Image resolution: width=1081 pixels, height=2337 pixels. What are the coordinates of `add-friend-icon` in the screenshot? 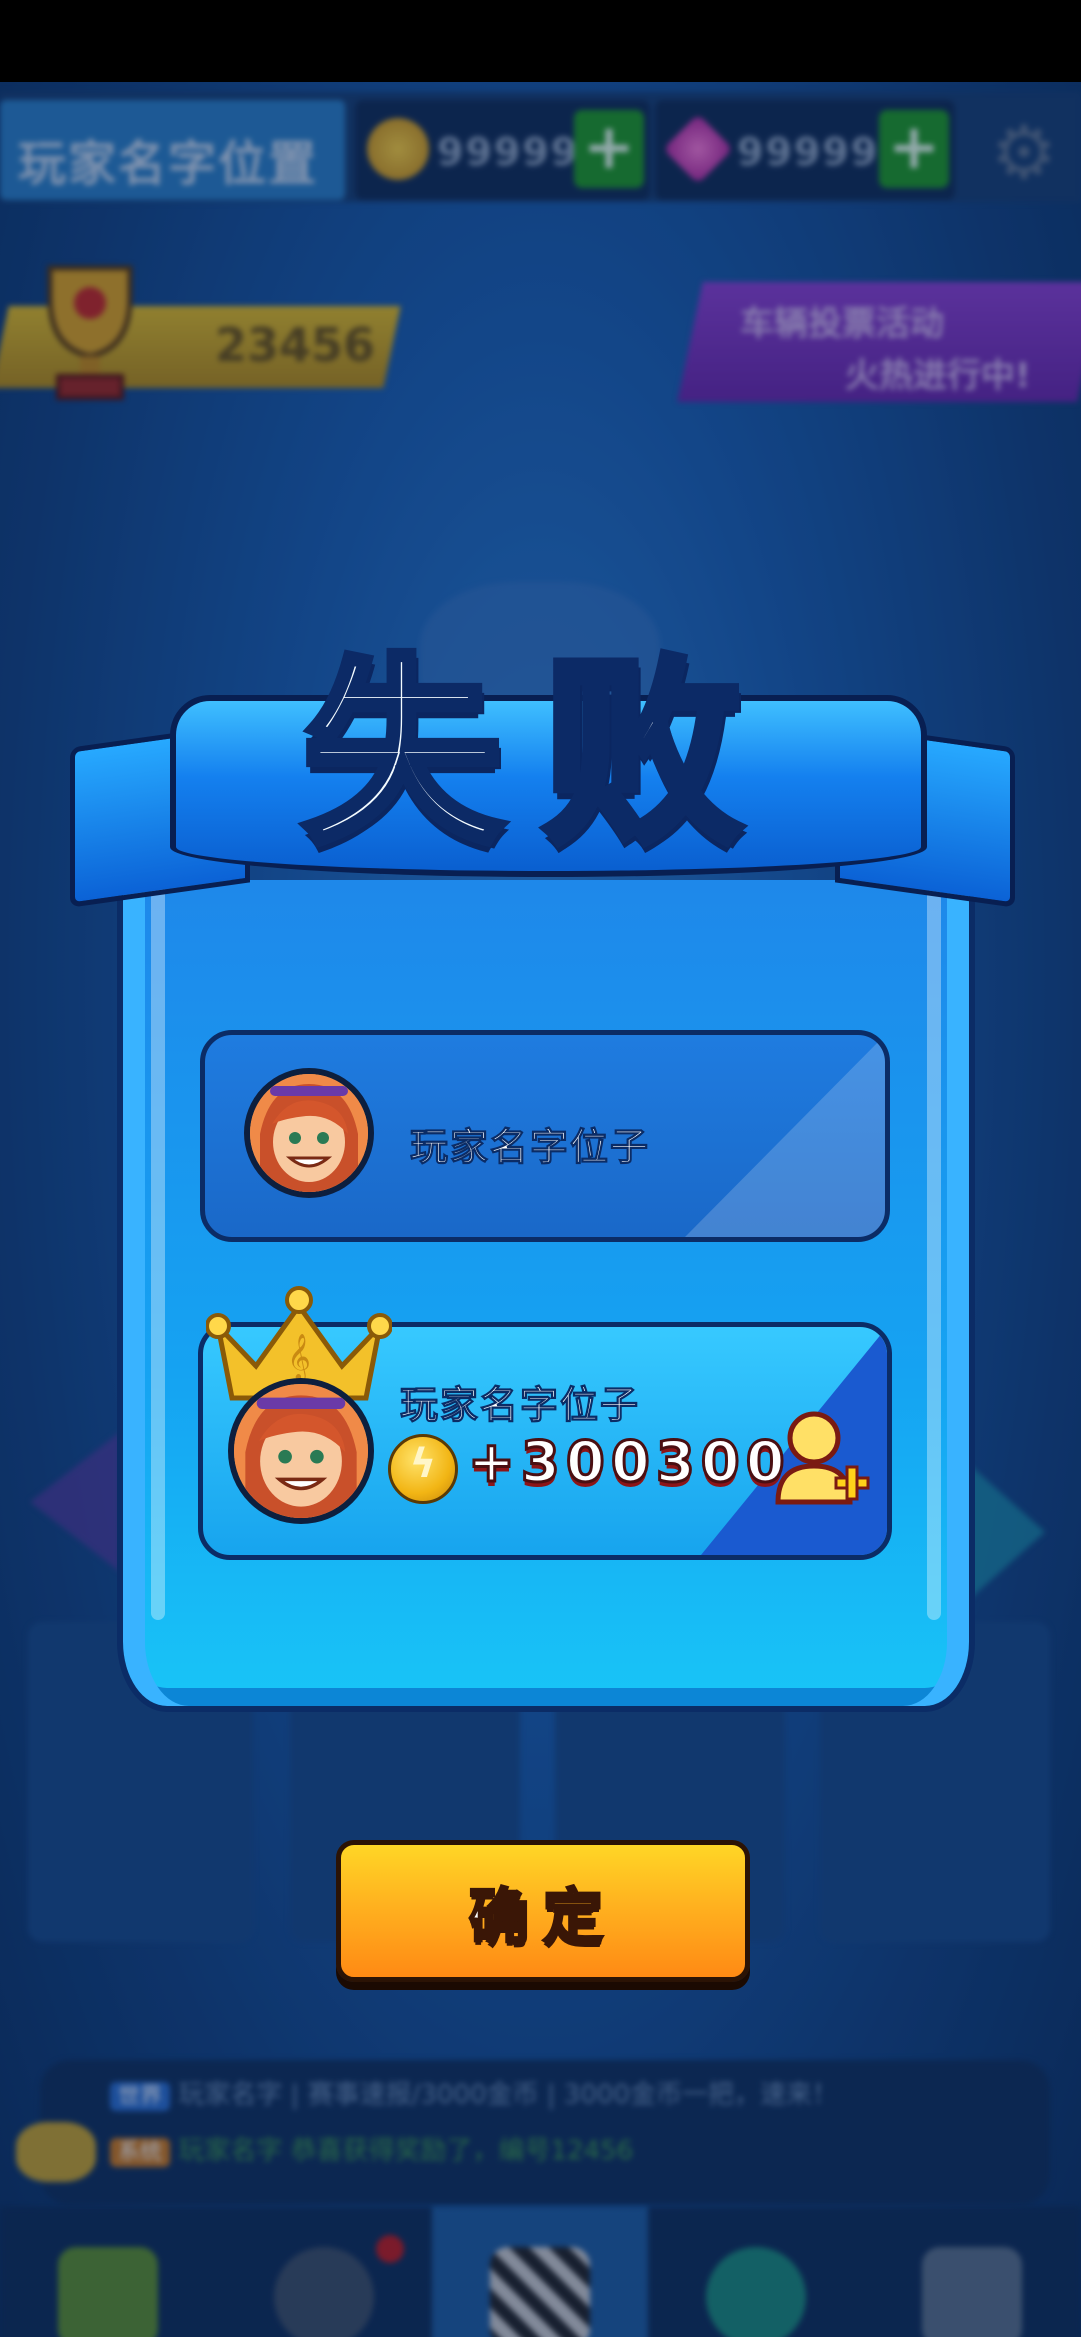 It's located at (822, 1460).